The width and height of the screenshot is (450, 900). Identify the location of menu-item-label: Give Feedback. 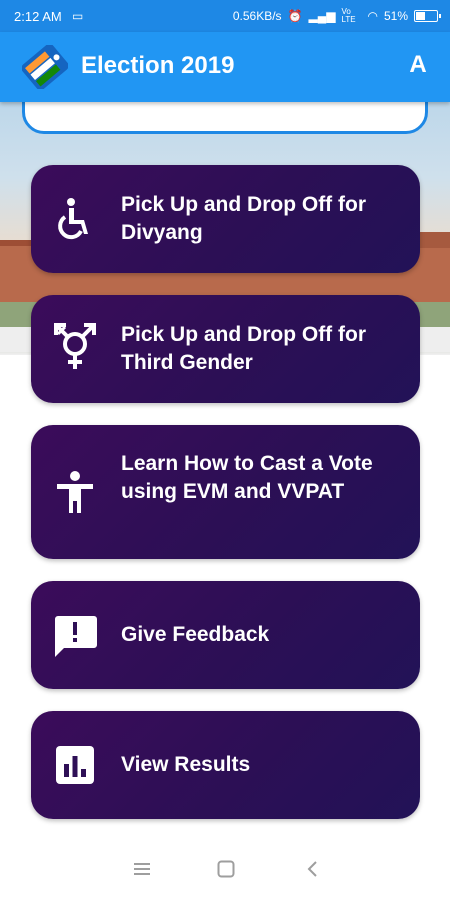
(195, 634).